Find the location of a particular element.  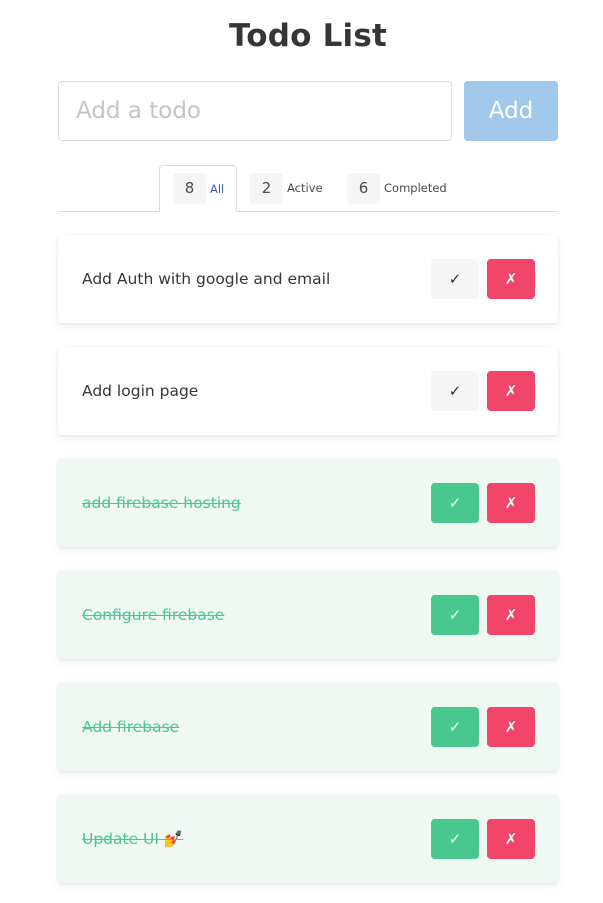

todo-text: Add firebase is located at coordinates (131, 727).